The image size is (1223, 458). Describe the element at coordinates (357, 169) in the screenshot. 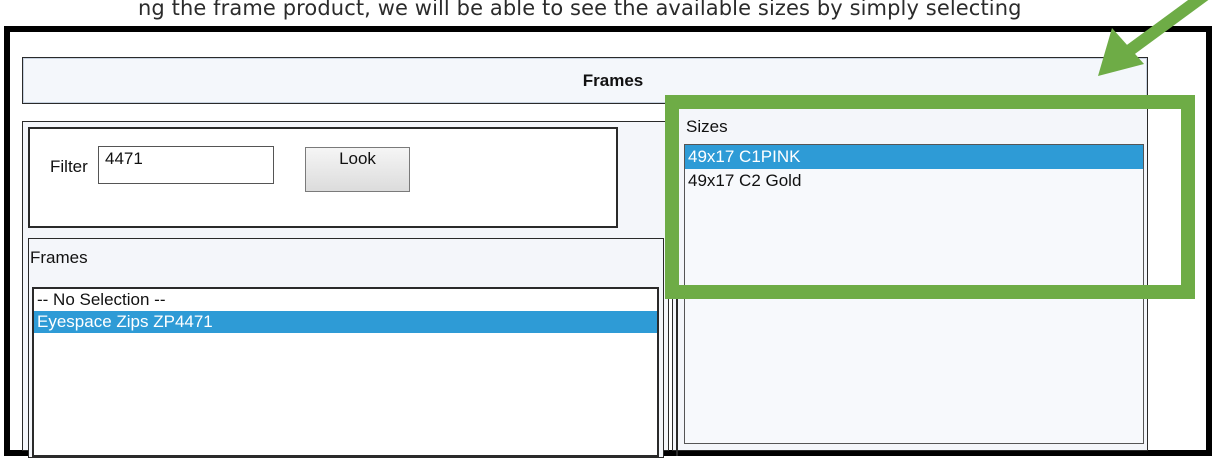

I see `look-button: Look` at that location.